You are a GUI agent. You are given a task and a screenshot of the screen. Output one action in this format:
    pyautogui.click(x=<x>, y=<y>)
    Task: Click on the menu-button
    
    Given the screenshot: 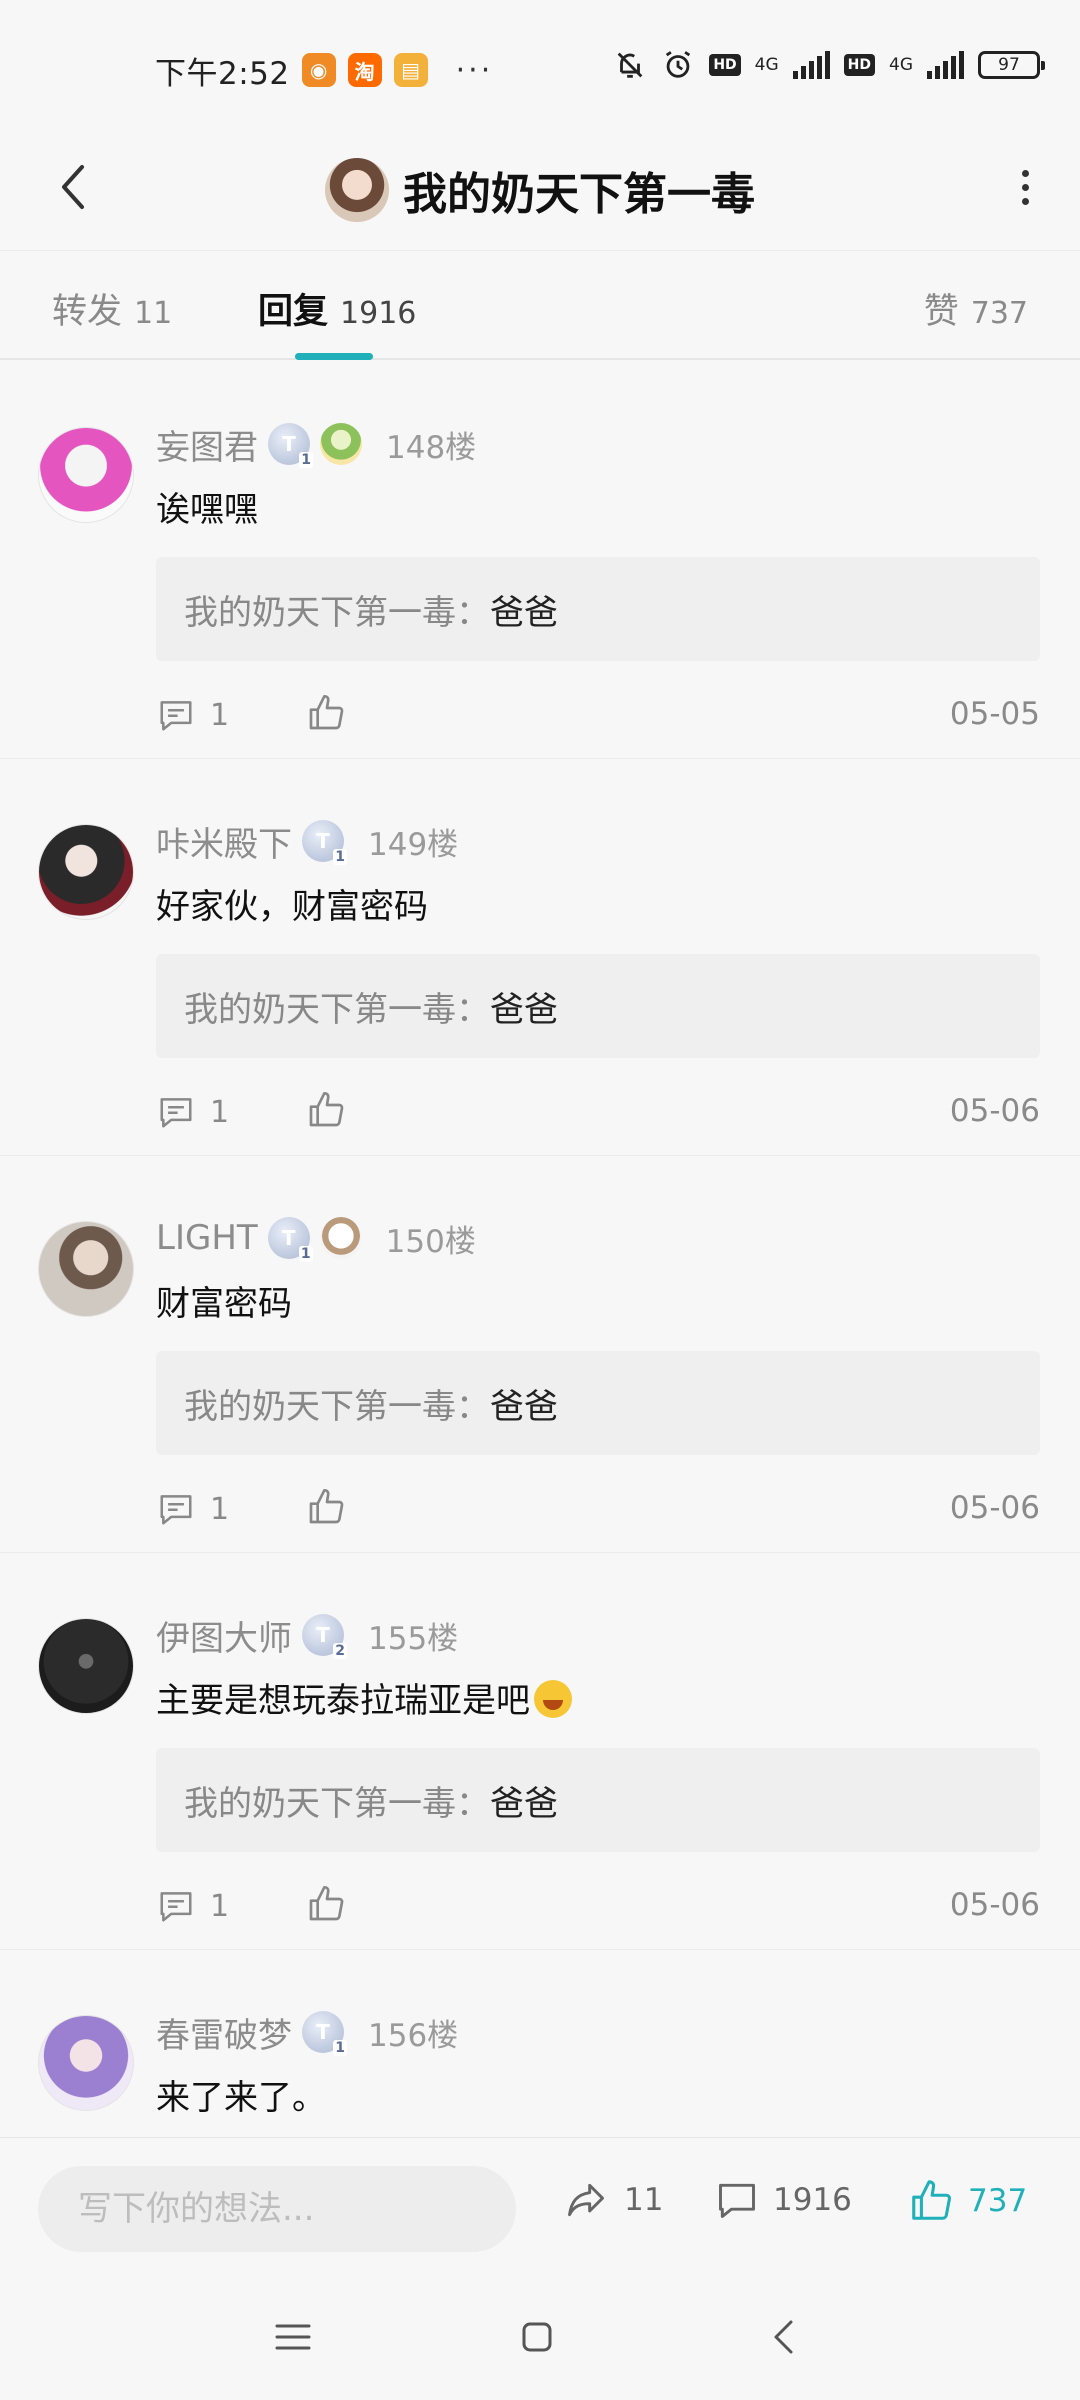 What is the action you would take?
    pyautogui.click(x=293, y=2337)
    